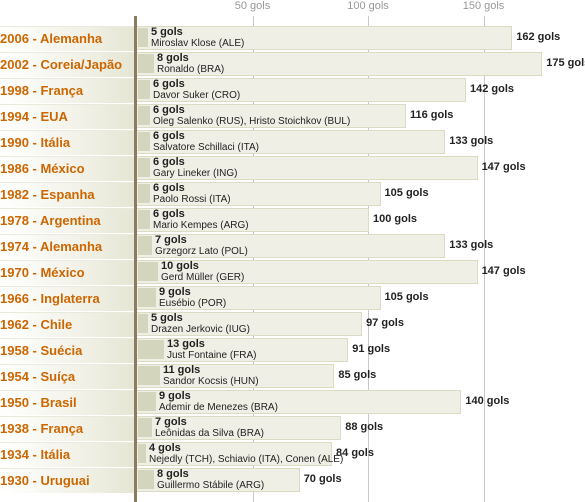  What do you see at coordinates (61, 64) in the screenshot?
I see `row-label: 2002 - Coreia/Japão` at bounding box center [61, 64].